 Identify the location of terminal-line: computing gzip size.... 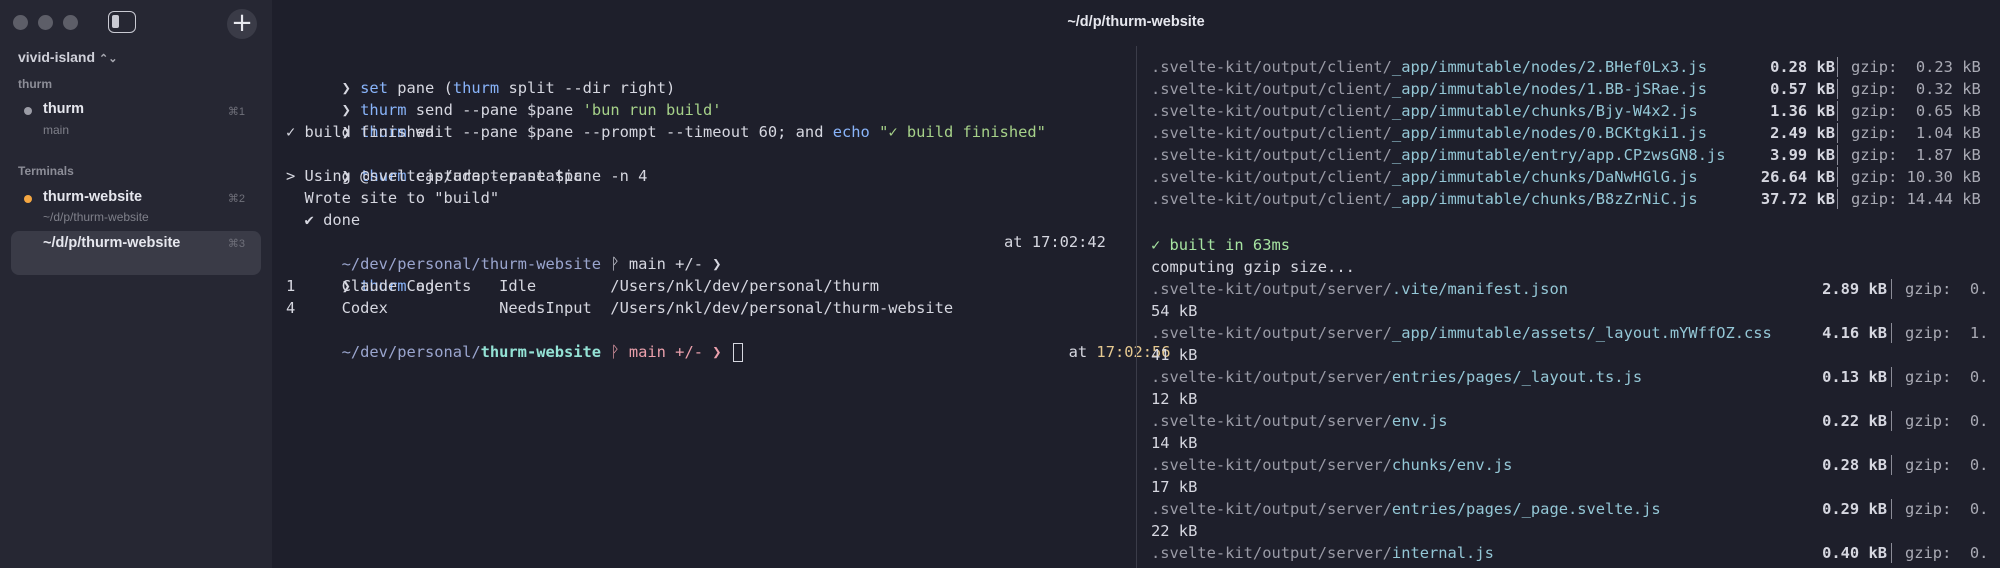
(1253, 267).